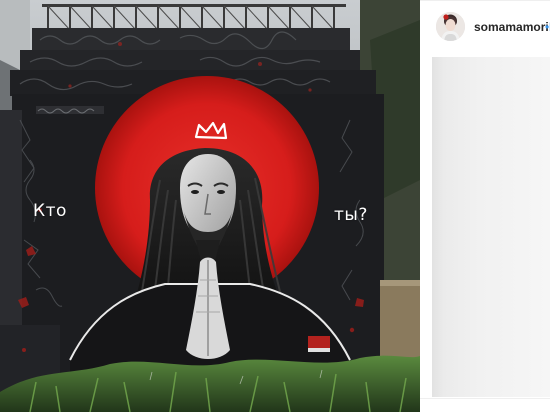 The width and height of the screenshot is (550, 412). I want to click on avatar-image, so click(450, 26).